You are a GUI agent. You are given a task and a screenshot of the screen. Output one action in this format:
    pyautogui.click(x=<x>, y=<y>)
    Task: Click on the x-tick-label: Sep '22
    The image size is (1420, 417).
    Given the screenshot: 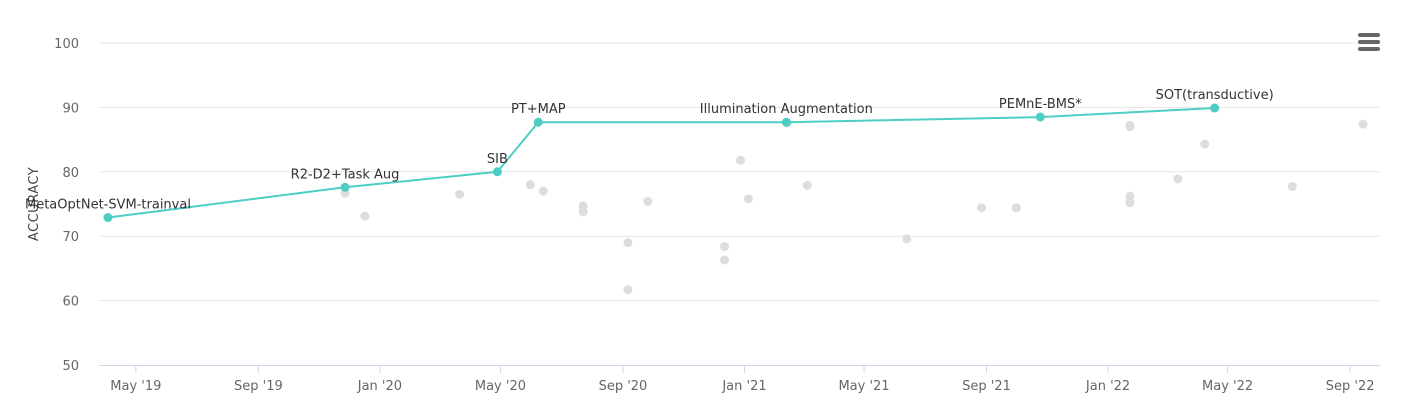 What is the action you would take?
    pyautogui.click(x=1350, y=386)
    